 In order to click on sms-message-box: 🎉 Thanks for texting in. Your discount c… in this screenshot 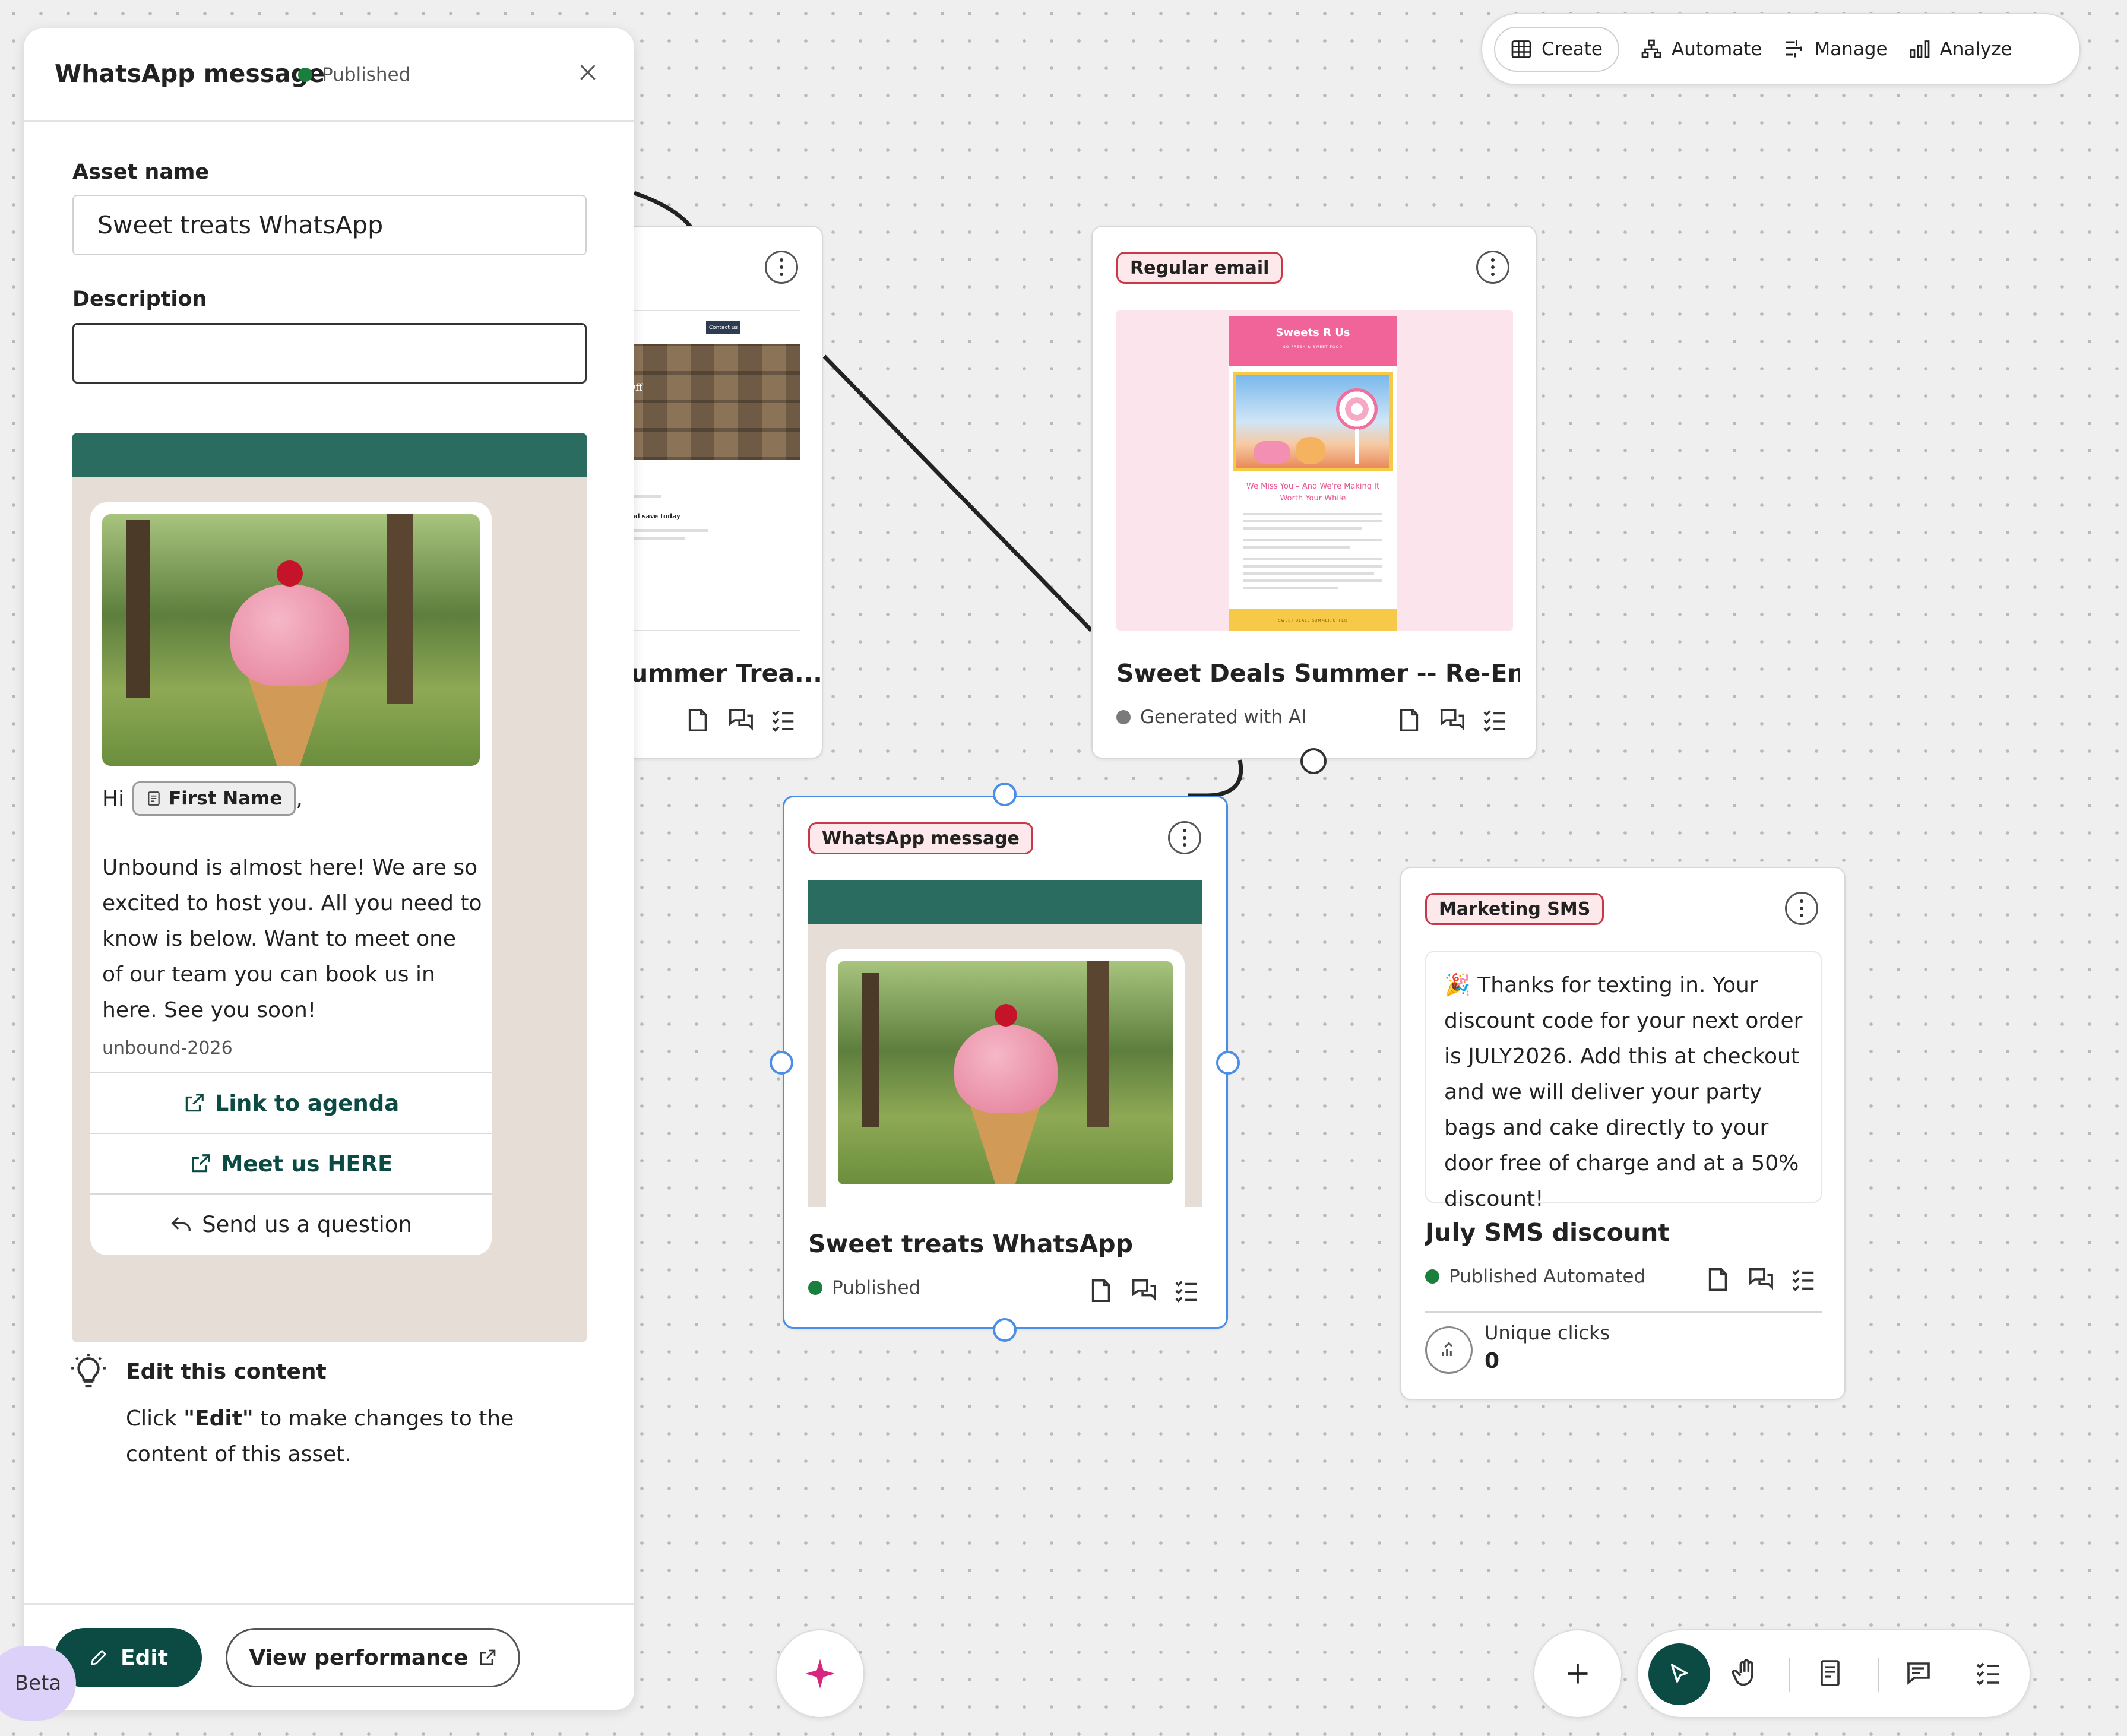, I will do `click(1623, 1081)`.